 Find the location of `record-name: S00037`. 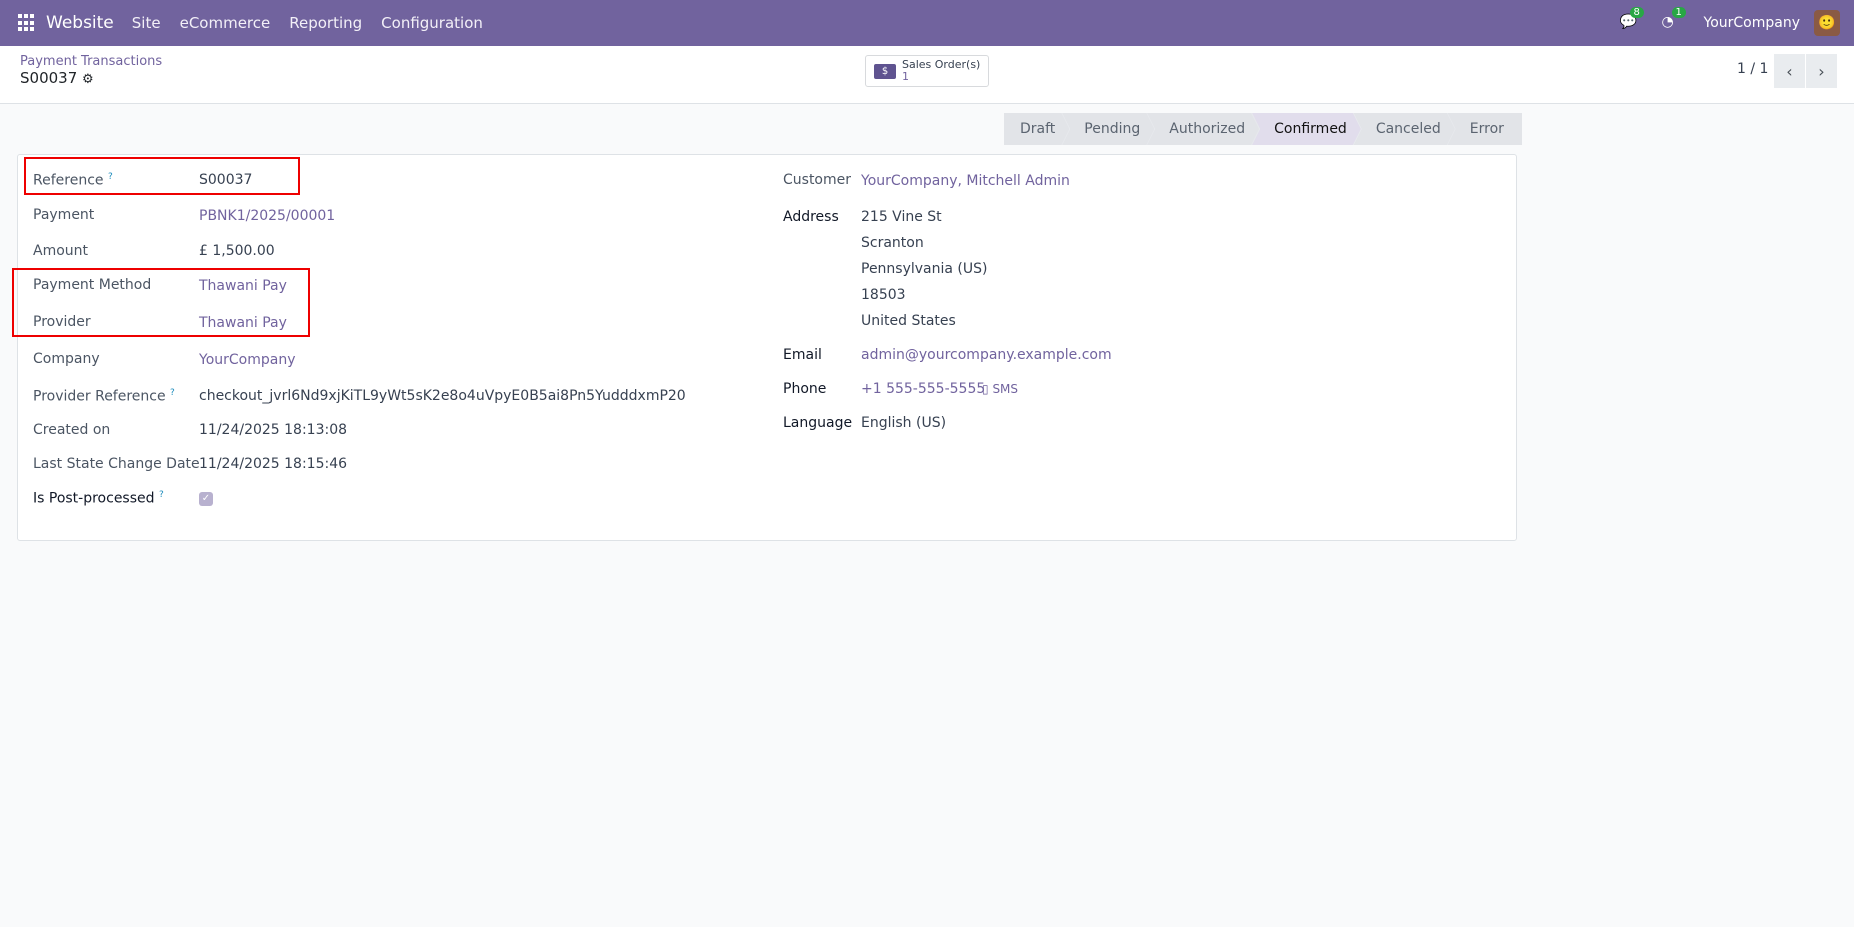

record-name: S00037 is located at coordinates (49, 78).